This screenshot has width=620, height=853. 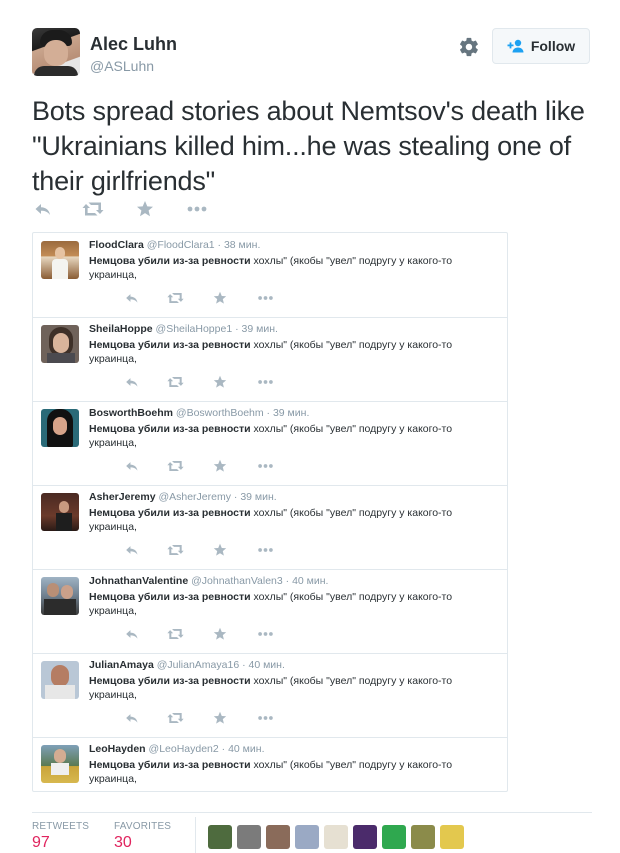 What do you see at coordinates (133, 44) in the screenshot?
I see `author-name: Alec Luhn` at bounding box center [133, 44].